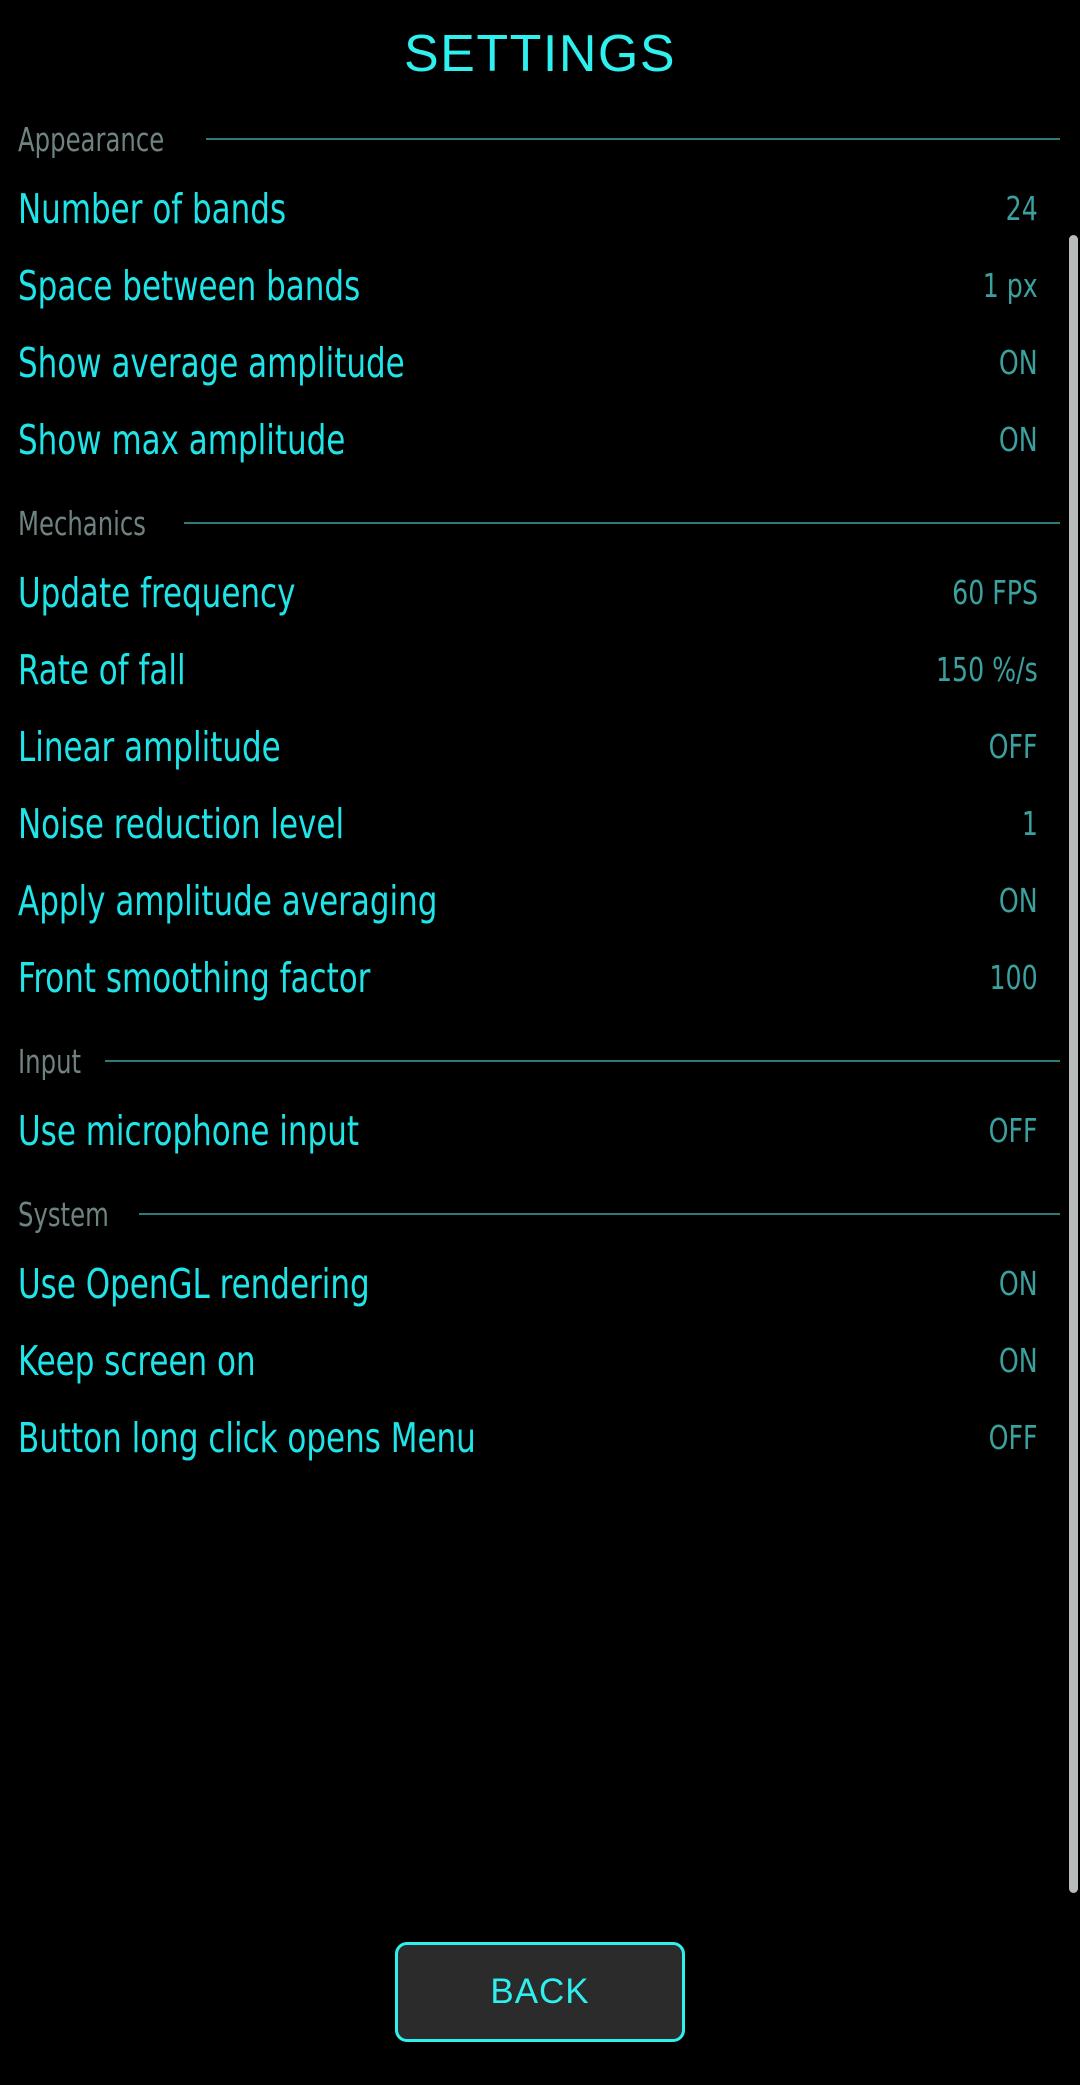 The height and width of the screenshot is (2085, 1080). I want to click on setting-label: Linear amplitude, so click(149, 746).